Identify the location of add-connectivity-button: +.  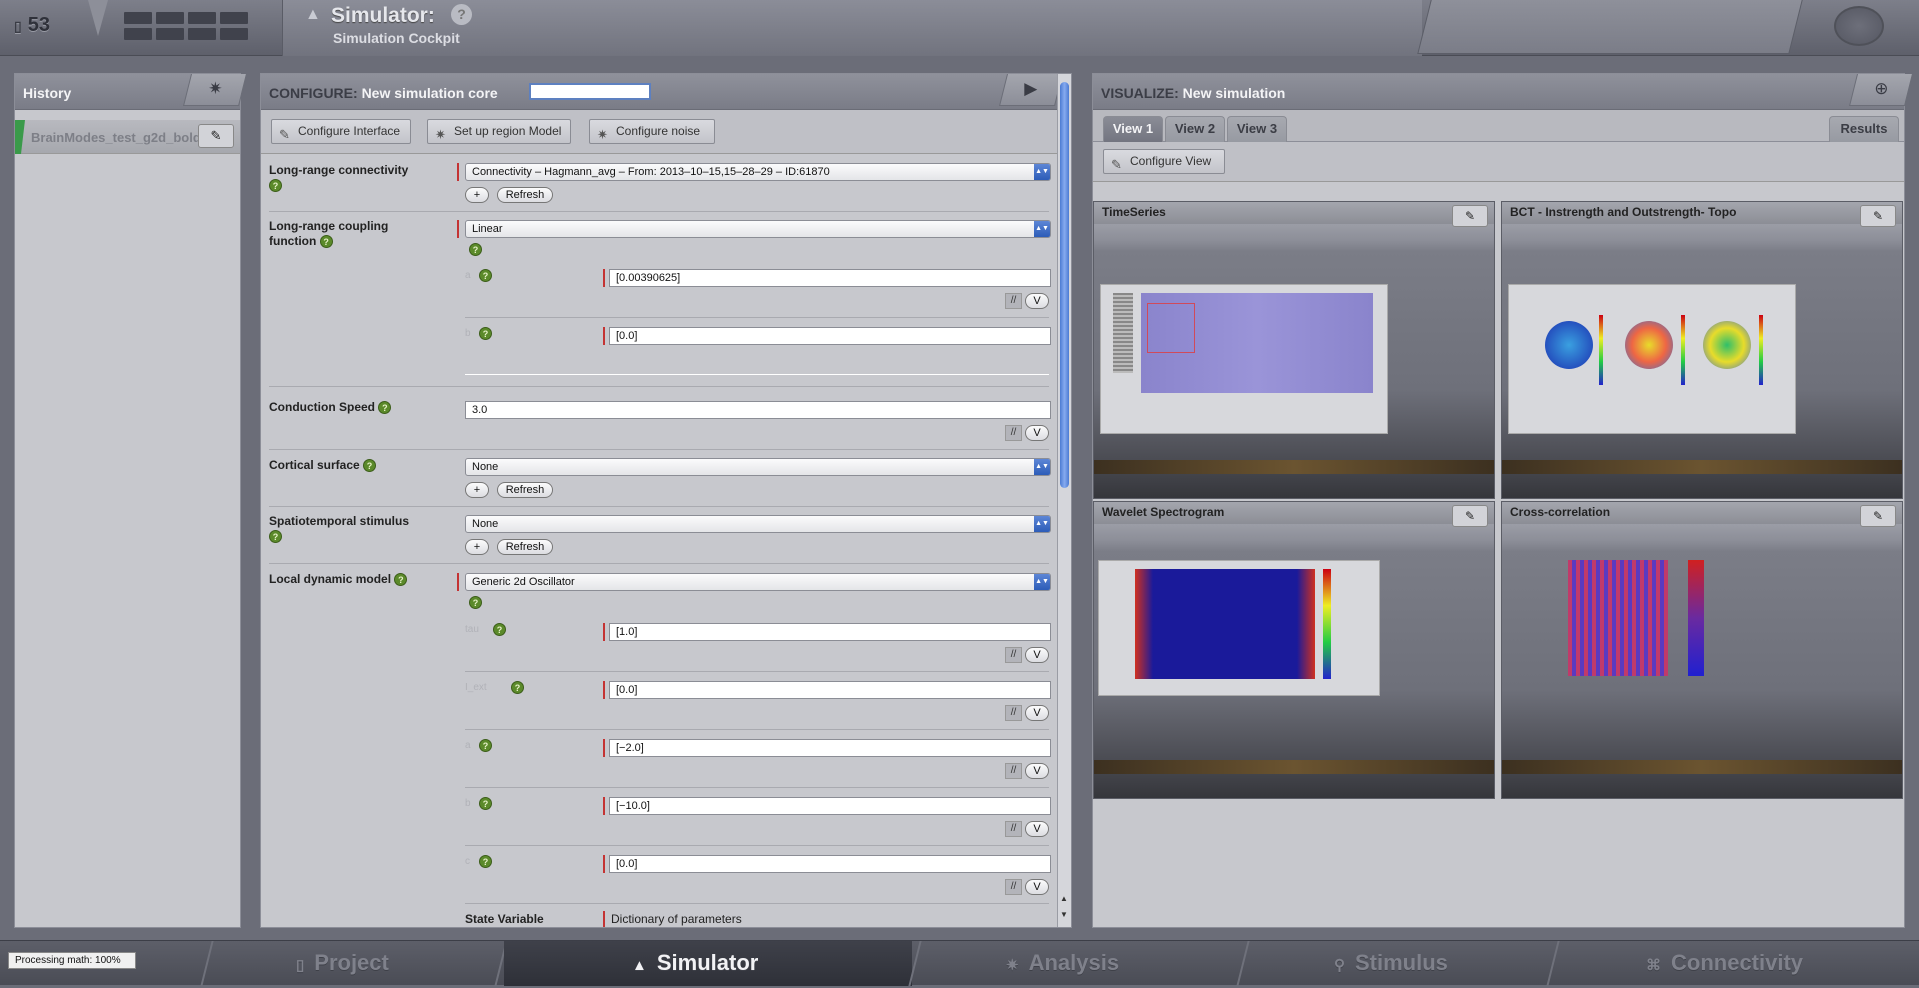
(477, 195).